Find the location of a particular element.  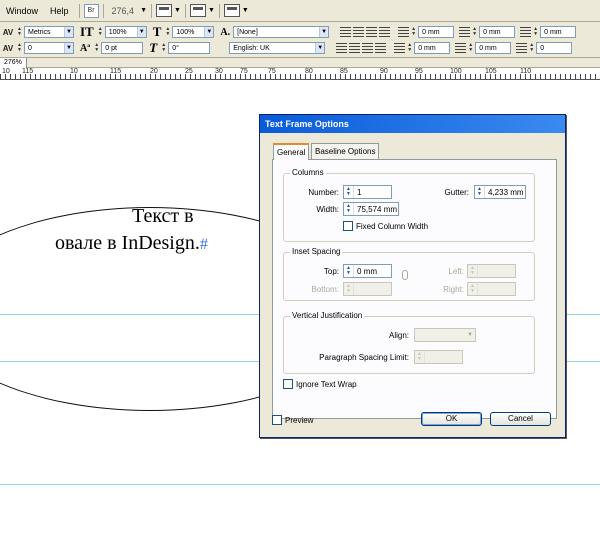

gutter-stepper: ▲ ▼ is located at coordinates (480, 192).